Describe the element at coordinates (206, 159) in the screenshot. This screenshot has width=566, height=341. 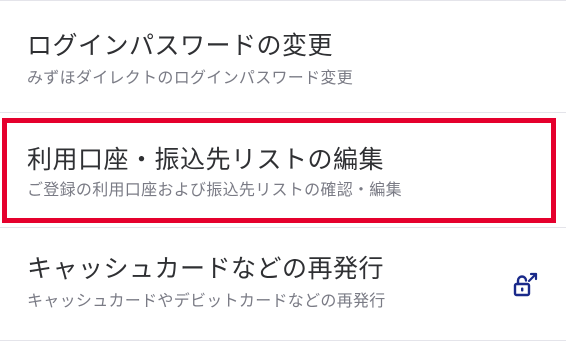
I see `menu-item-title: 利用口座・振込先リストの編集` at that location.